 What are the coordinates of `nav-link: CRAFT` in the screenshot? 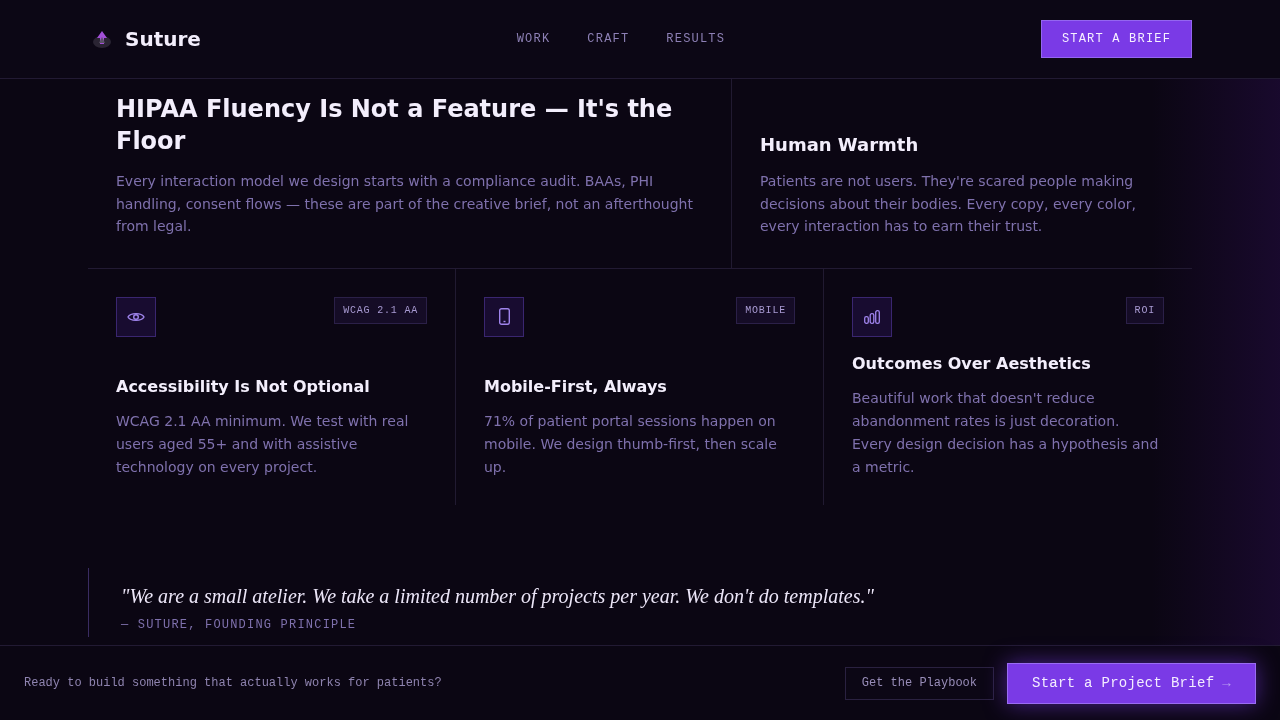 It's located at (608, 39).